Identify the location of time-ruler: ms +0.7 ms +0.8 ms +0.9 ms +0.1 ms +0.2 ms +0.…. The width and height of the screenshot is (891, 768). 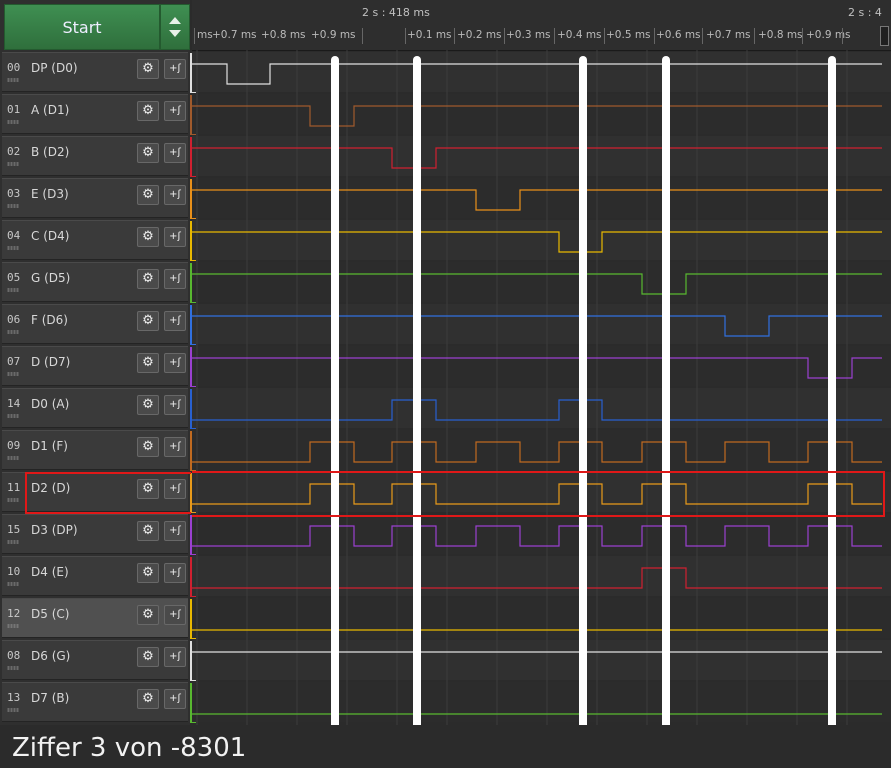
(541, 36).